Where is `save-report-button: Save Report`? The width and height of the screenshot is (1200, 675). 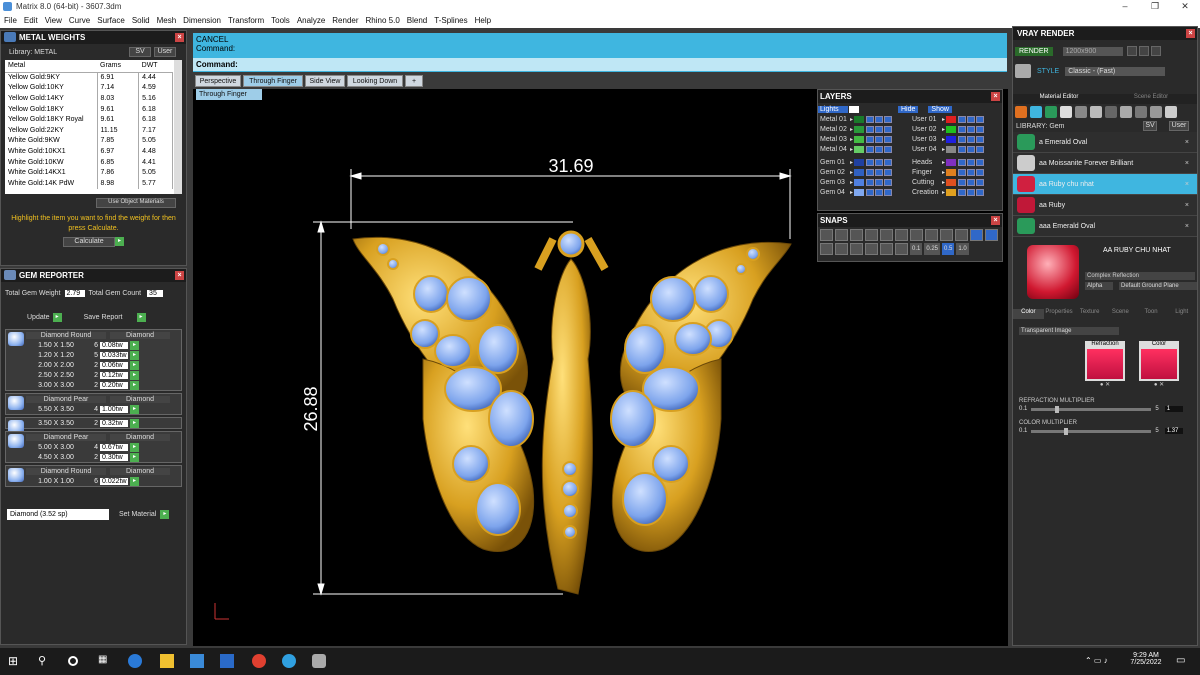
save-report-button: Save Report is located at coordinates (103, 317).